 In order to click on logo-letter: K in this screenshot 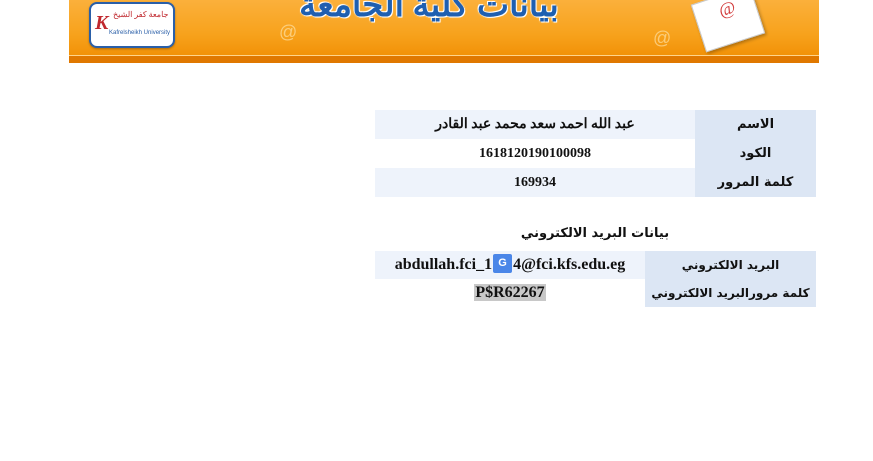, I will do `click(102, 23)`.